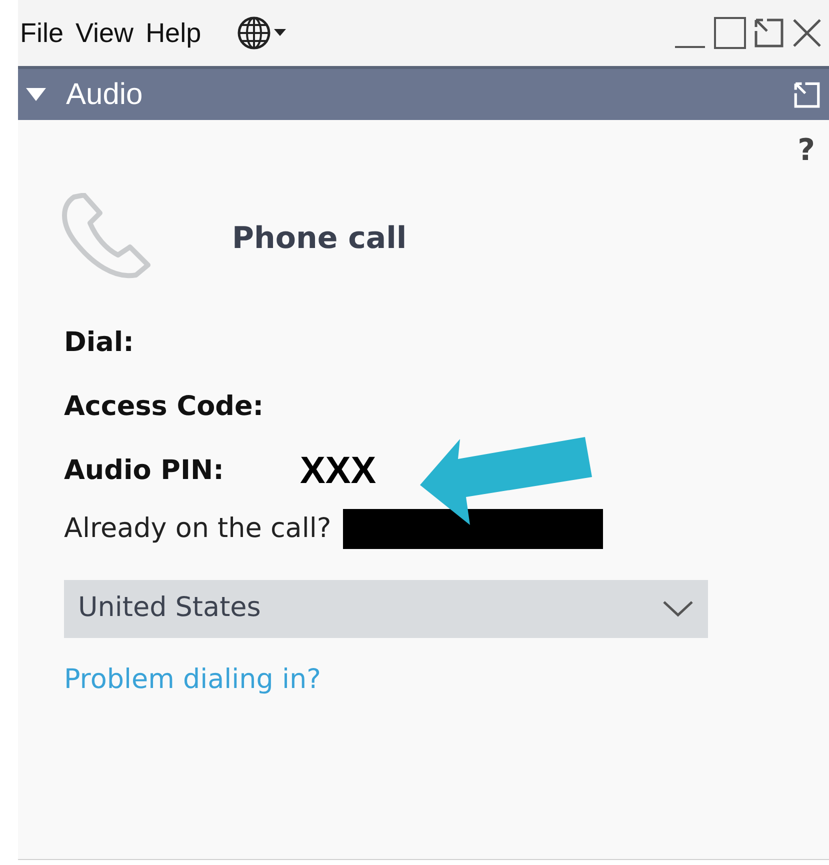 Image resolution: width=829 pixels, height=865 pixels. I want to click on chevron-down-icon, so click(678, 609).